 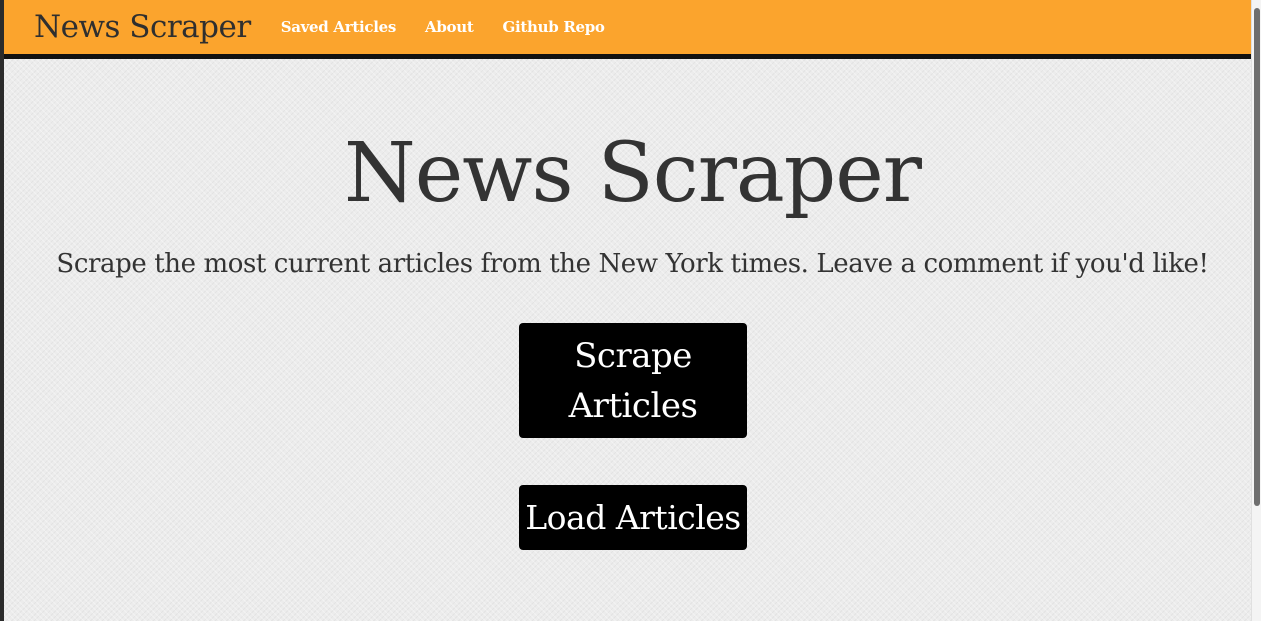 I want to click on load-articles-button: Load Articles, so click(x=633, y=517).